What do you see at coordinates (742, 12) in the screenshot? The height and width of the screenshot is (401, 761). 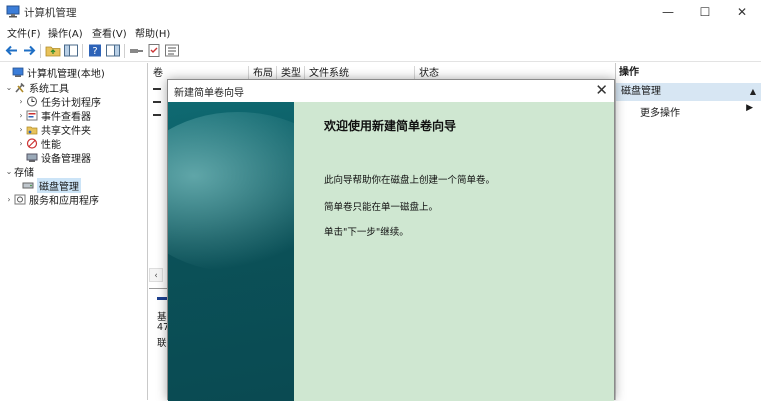 I see `close-button: ✕` at bounding box center [742, 12].